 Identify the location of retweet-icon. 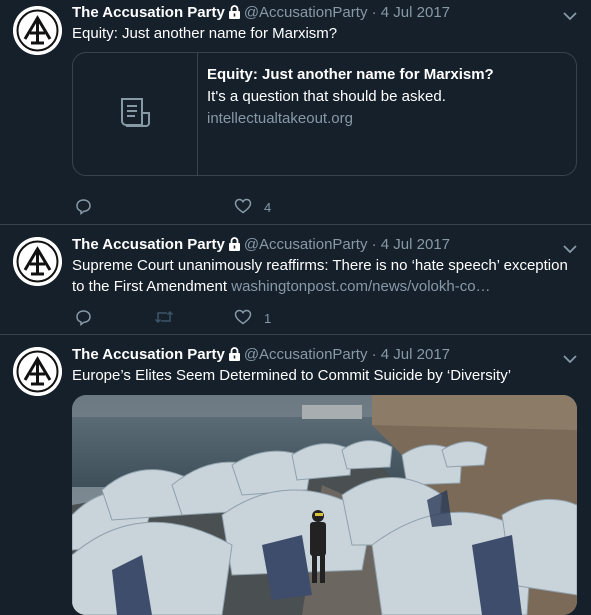
(164, 318).